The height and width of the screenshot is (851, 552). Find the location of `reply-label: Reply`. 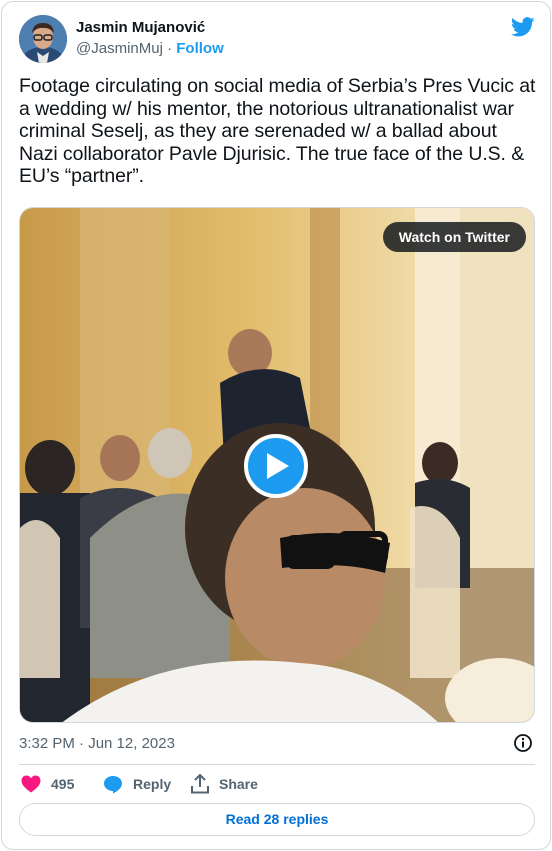

reply-label: Reply is located at coordinates (152, 784).